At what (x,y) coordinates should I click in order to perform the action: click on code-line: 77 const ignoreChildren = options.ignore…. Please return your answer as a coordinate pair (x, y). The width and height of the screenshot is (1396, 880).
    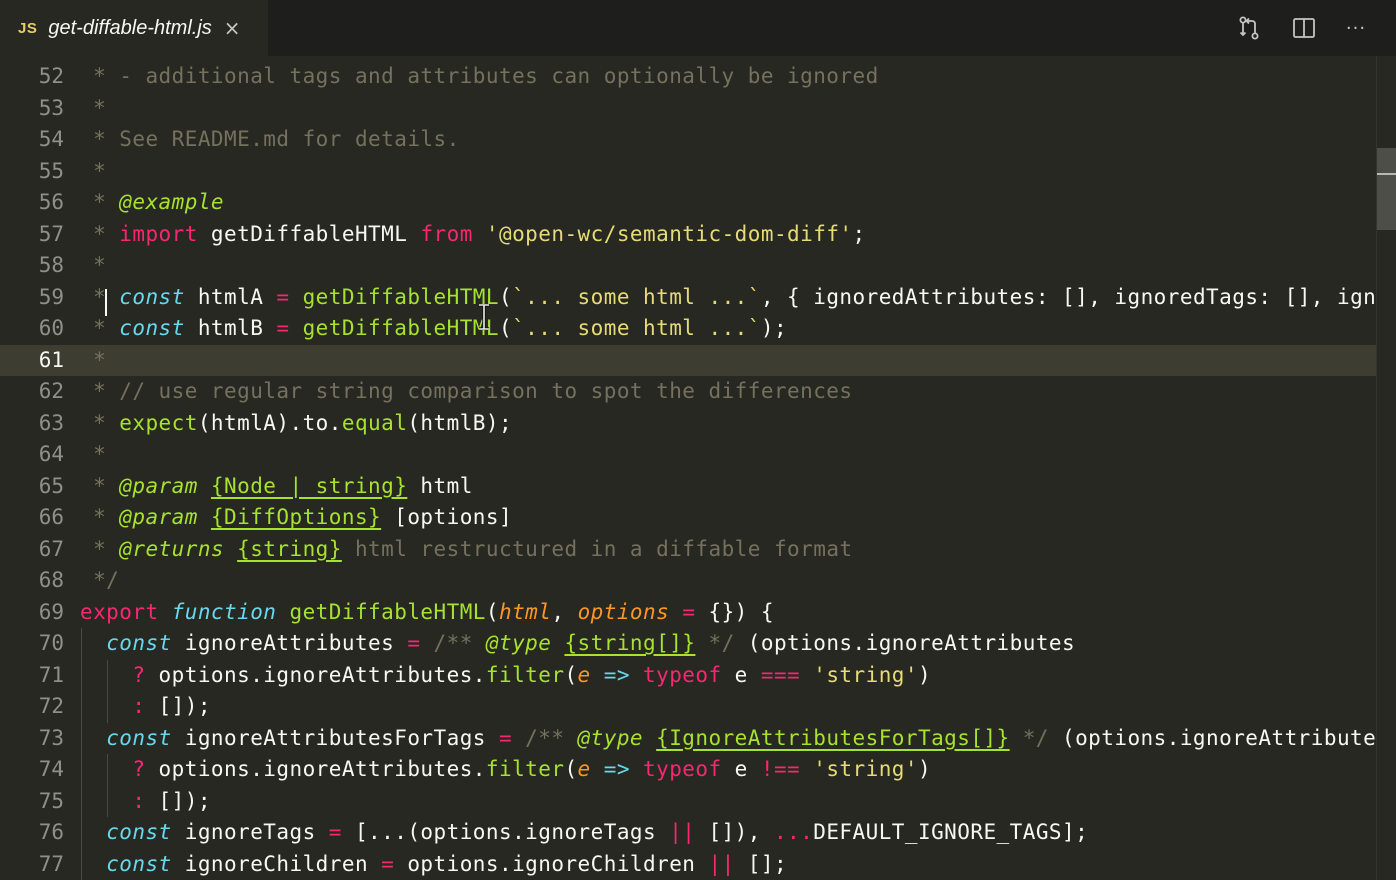
    Looking at the image, I should click on (698, 864).